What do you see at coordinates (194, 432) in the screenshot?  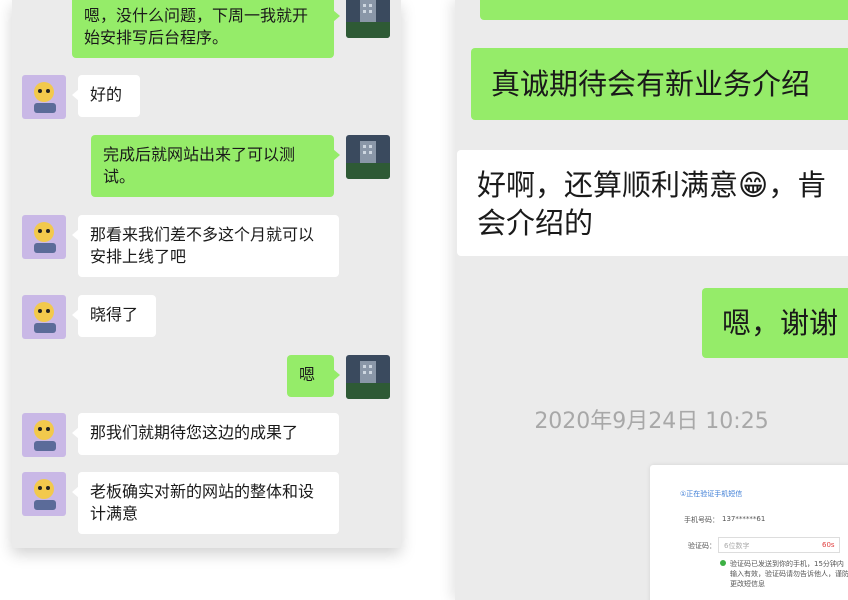 I see `message-text: 那我们就期待您这边的成果了` at bounding box center [194, 432].